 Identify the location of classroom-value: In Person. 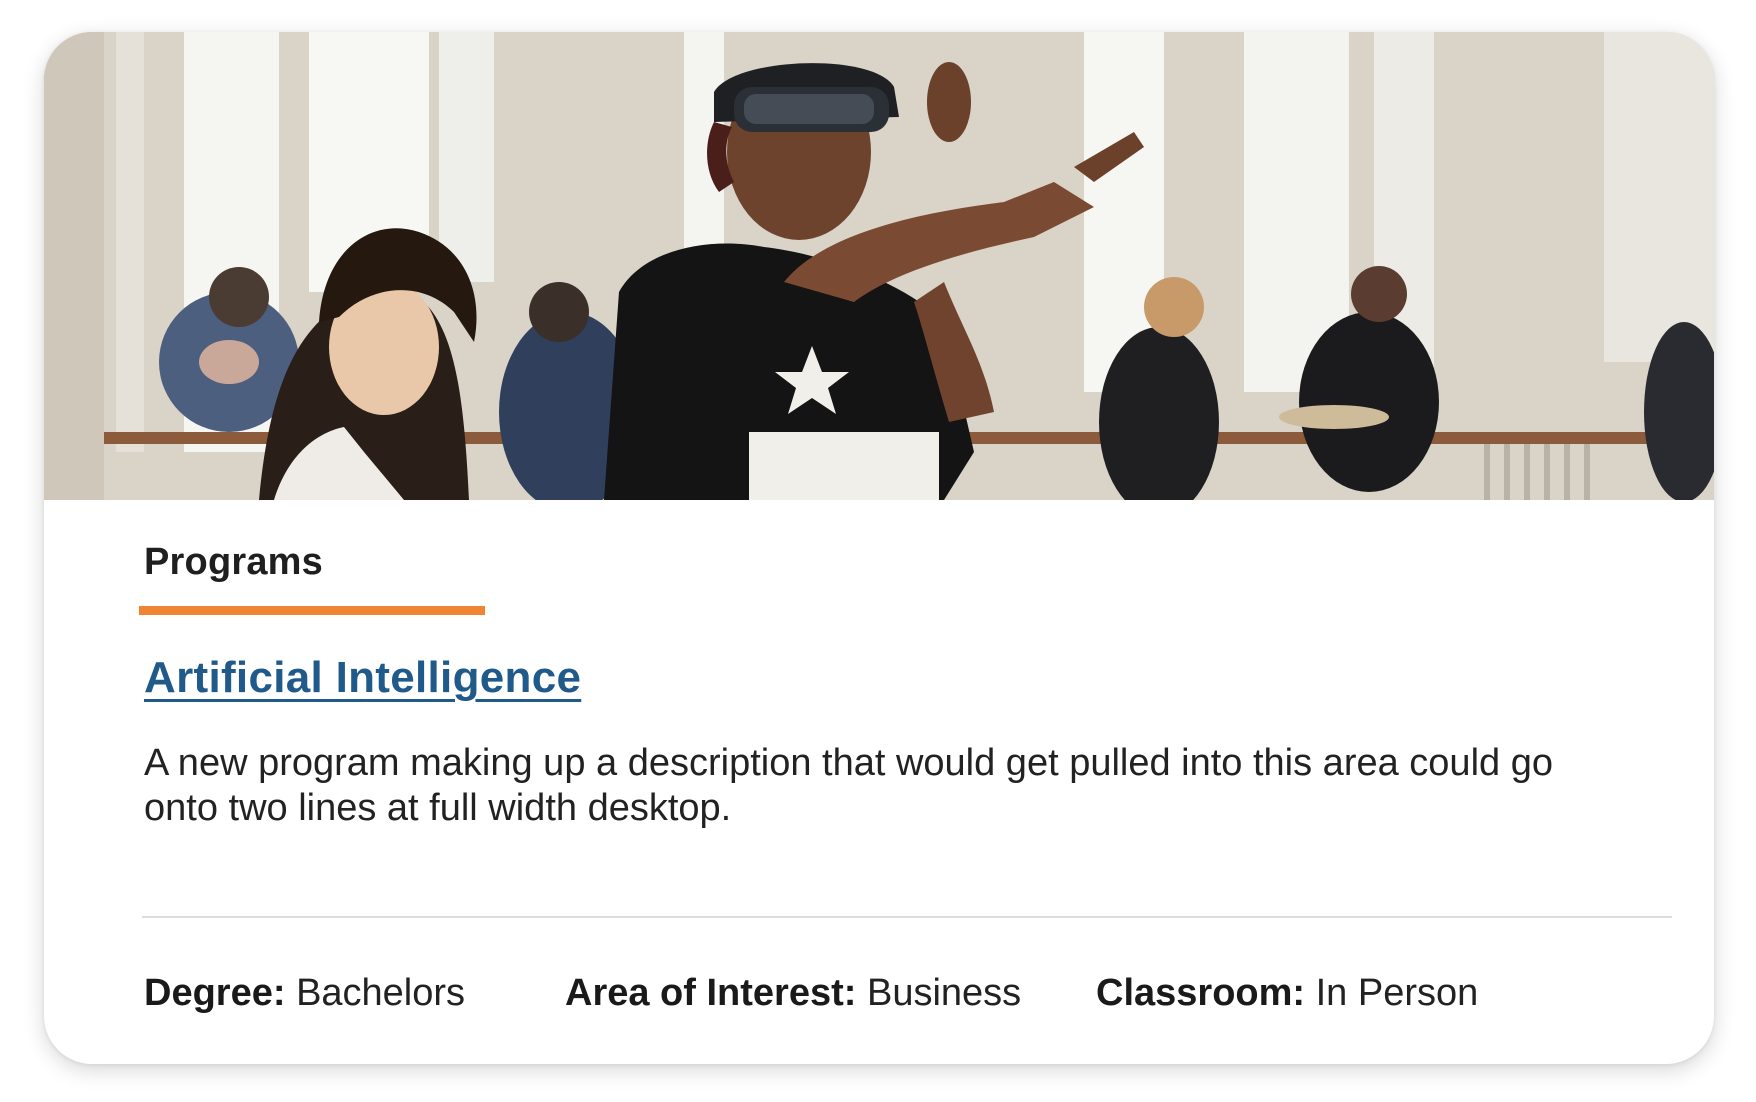
(1397, 993).